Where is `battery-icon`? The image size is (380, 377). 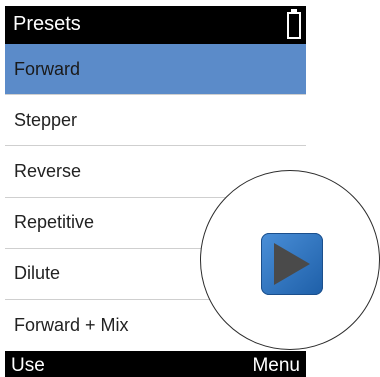 battery-icon is located at coordinates (294, 24).